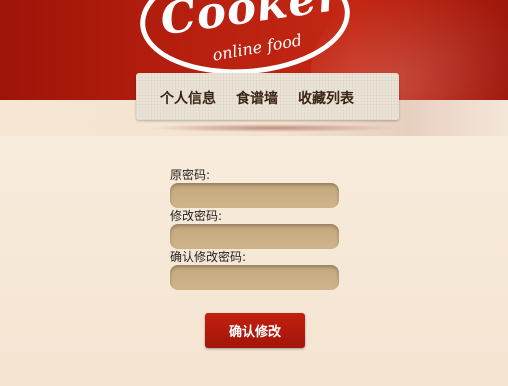 This screenshot has width=508, height=386. What do you see at coordinates (255, 330) in the screenshot?
I see `confirm-change-button: 确认修改` at bounding box center [255, 330].